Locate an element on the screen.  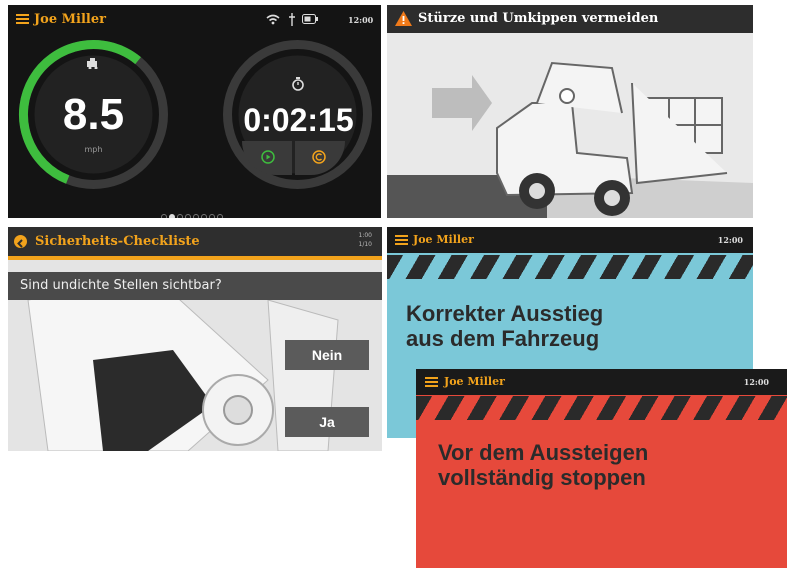
checklist-header: Sicherheits-Checkliste 1:00 1/10 is located at coordinates (195, 243).